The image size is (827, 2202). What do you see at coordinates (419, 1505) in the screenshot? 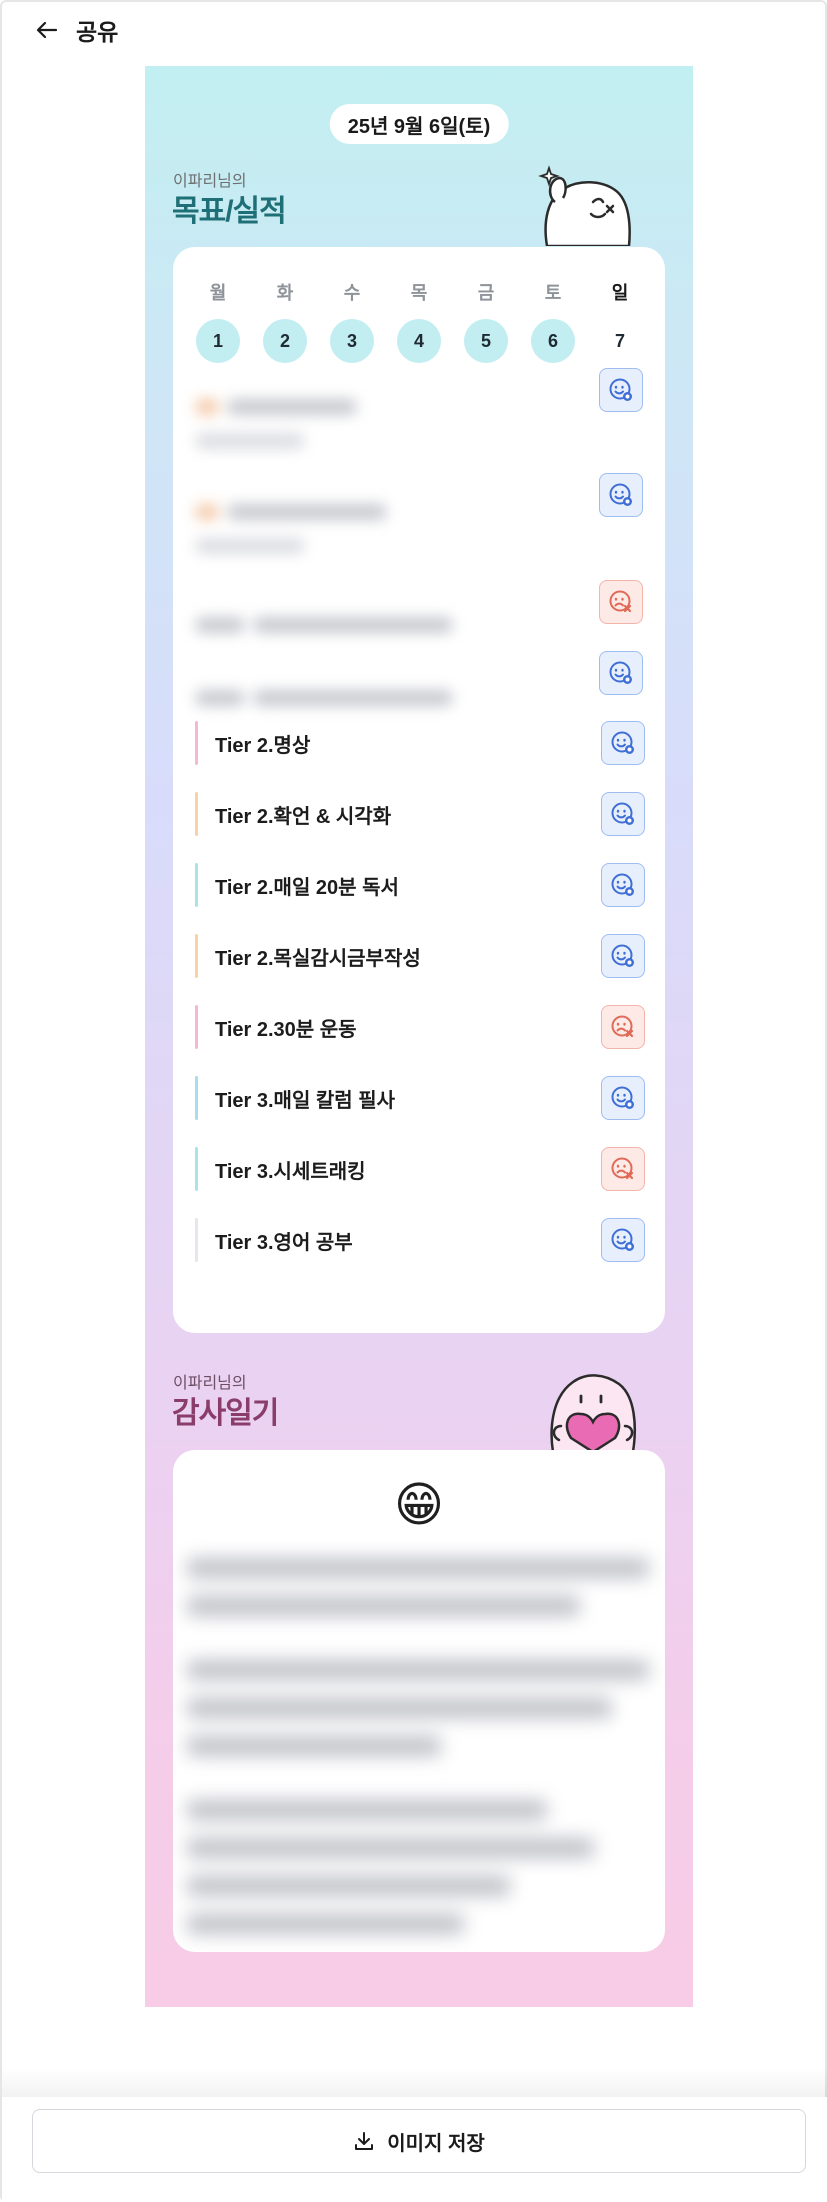
I see `grinning-face-icon: 😁` at bounding box center [419, 1505].